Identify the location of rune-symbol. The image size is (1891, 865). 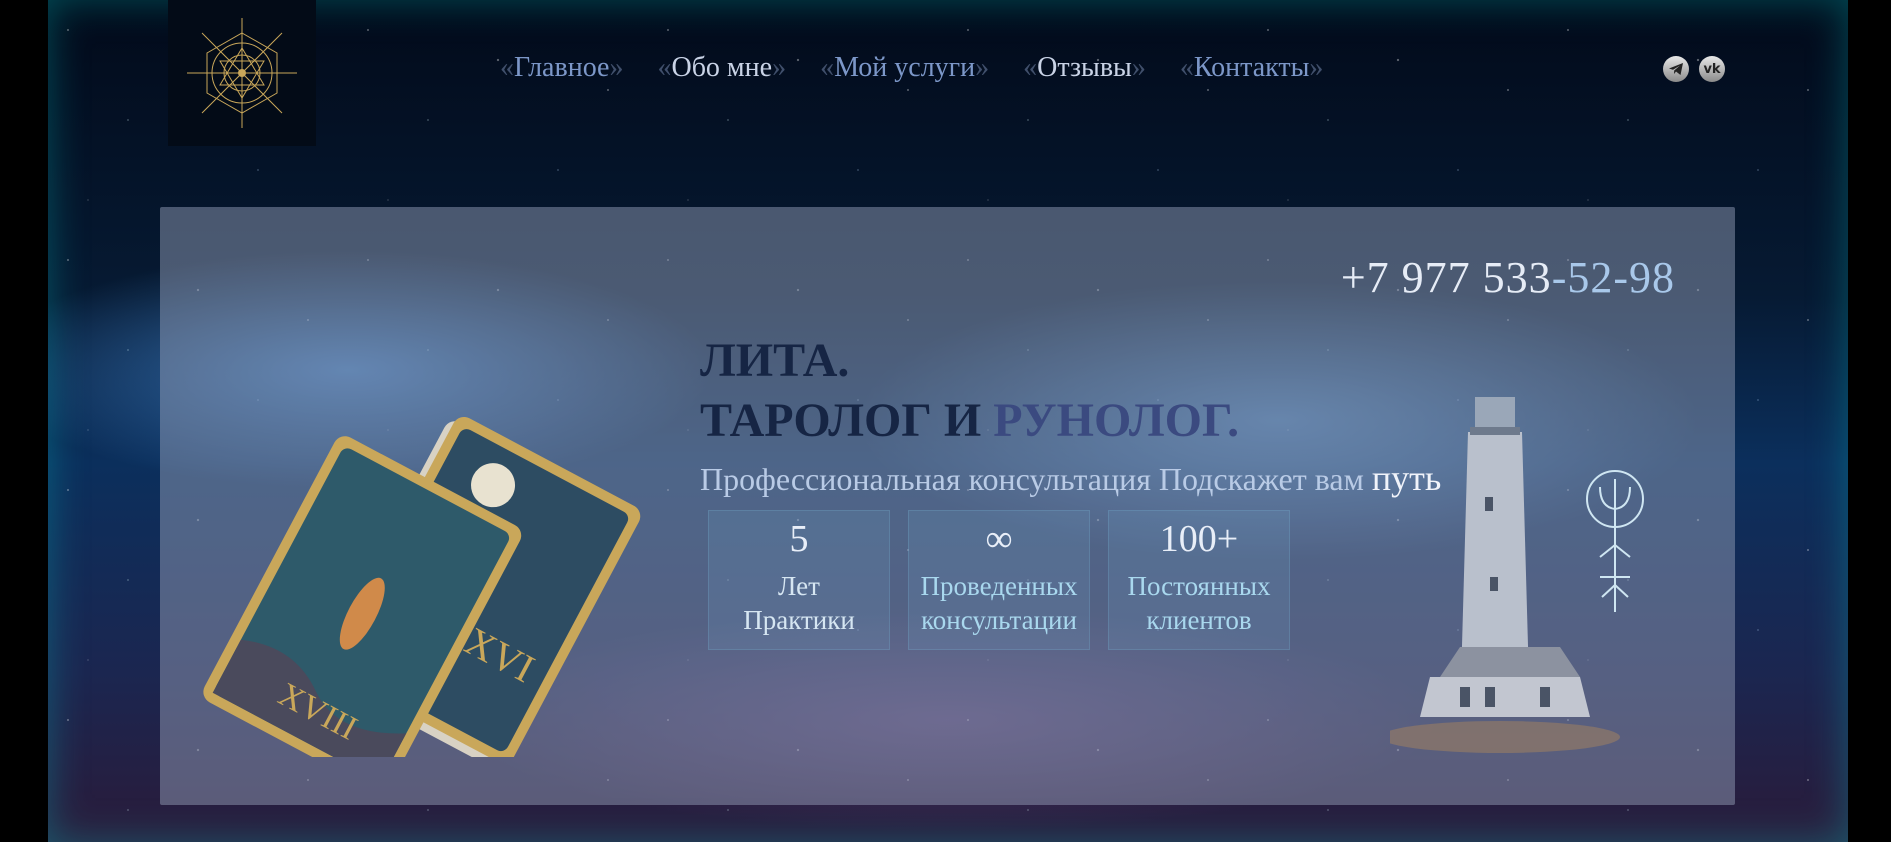
(1615, 544).